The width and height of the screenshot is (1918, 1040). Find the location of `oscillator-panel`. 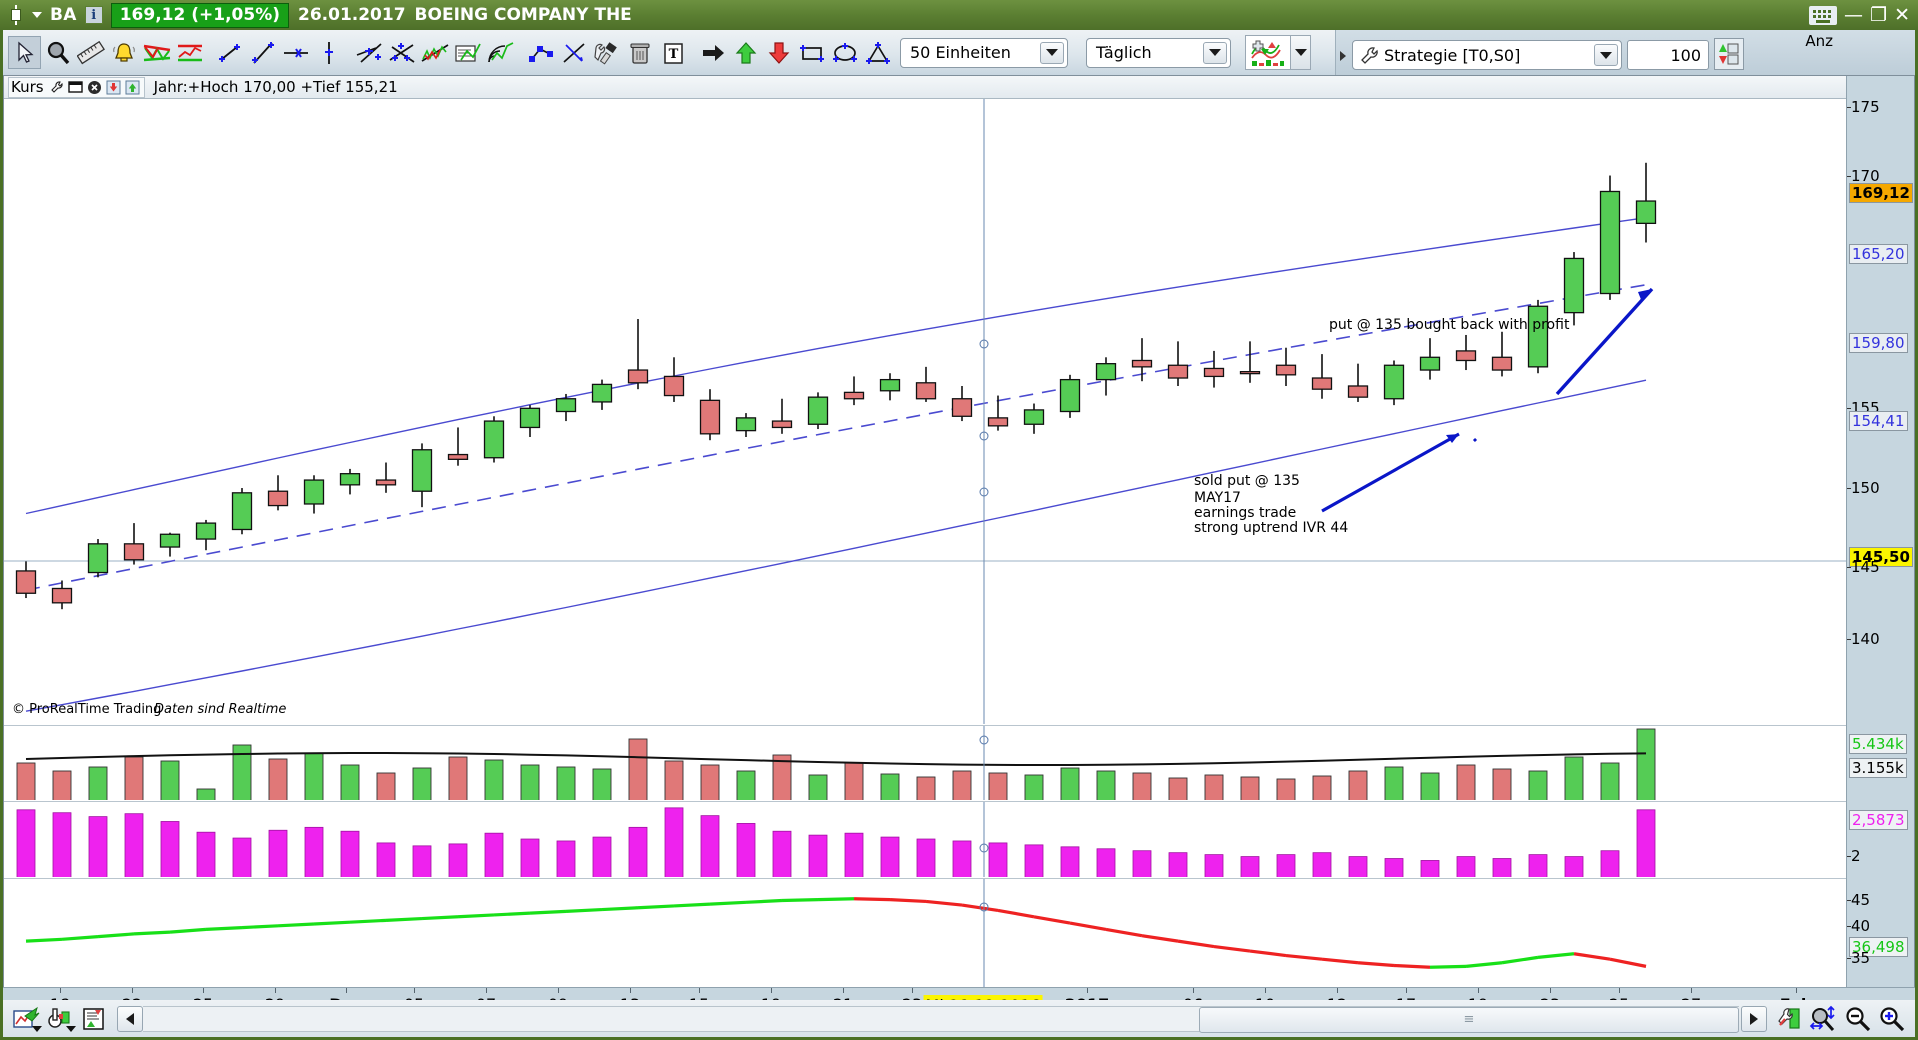

oscillator-panel is located at coordinates (925, 839).